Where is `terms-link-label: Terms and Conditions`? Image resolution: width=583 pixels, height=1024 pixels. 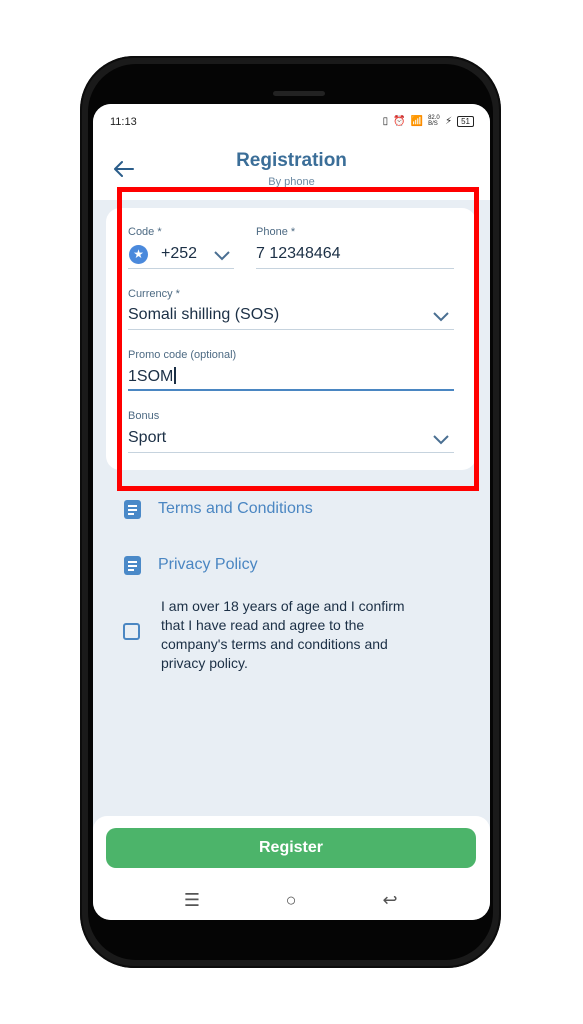
terms-link-label: Terms and Conditions is located at coordinates (235, 508).